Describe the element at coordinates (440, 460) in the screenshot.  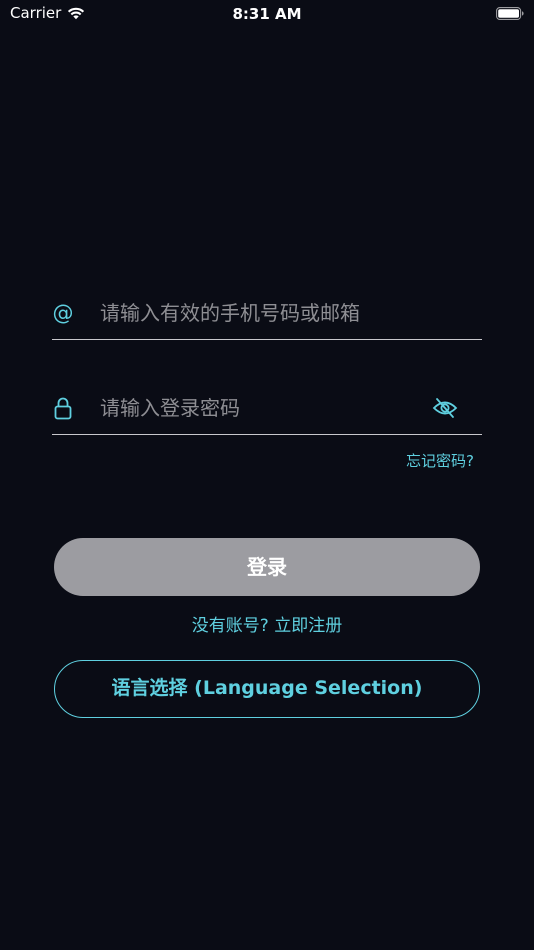
I see `forgot-password-link: 忘记密码?` at that location.